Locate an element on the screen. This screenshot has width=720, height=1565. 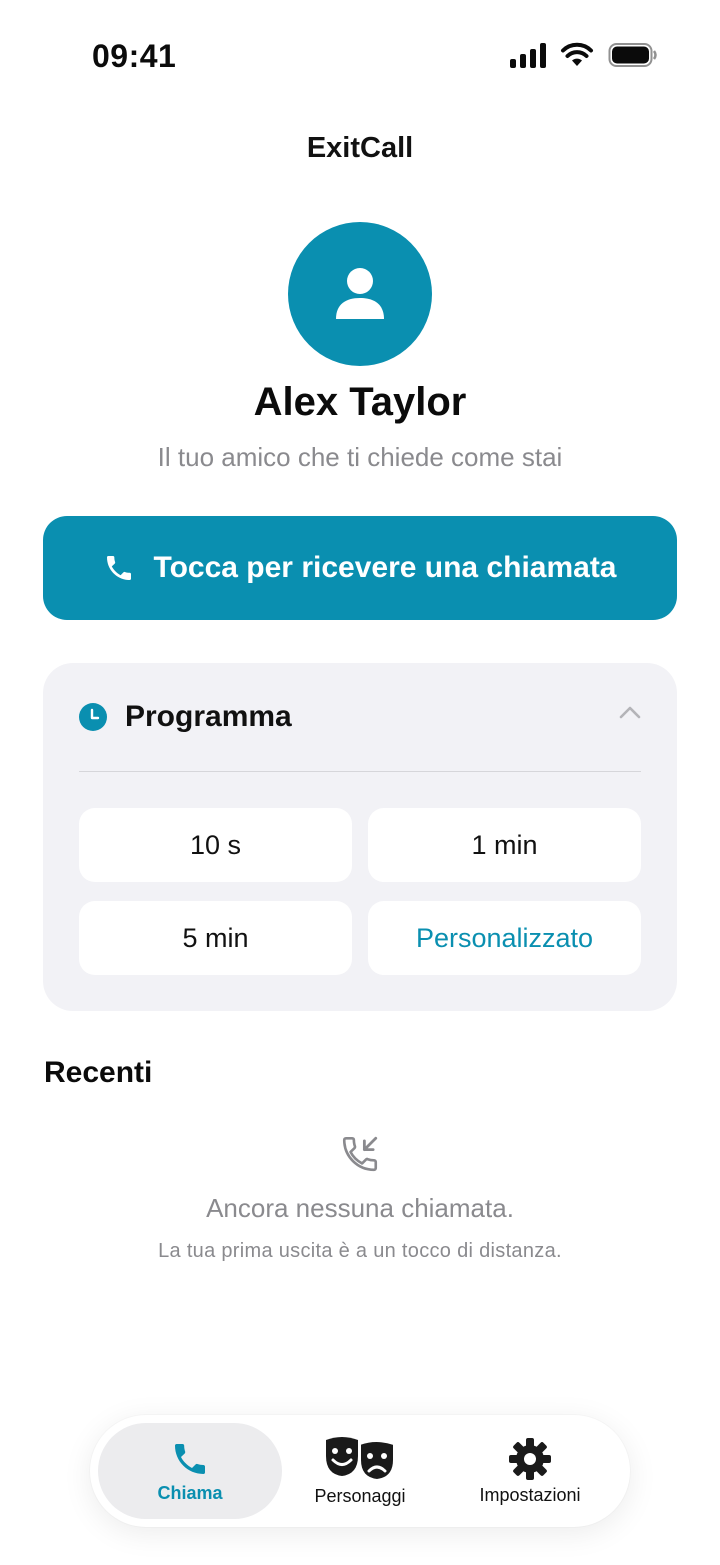
tab-bar: Chiama Personaggi Impostazioni is located at coordinates (360, 1471).